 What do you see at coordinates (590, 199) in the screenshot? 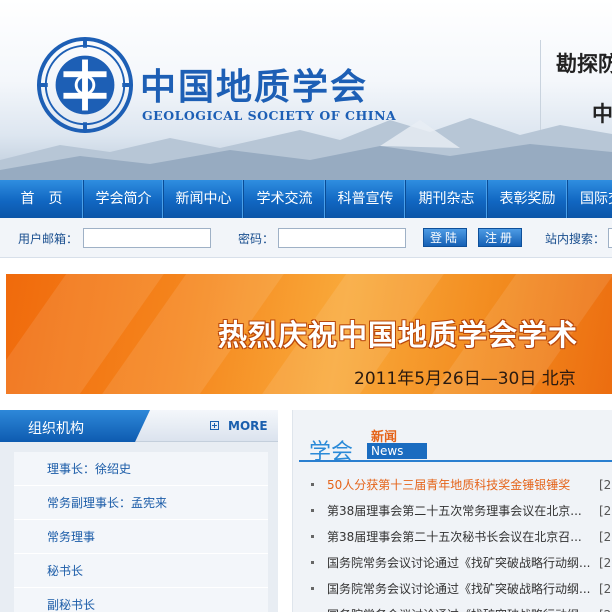
I see `nav-item-international: 国际交` at bounding box center [590, 199].